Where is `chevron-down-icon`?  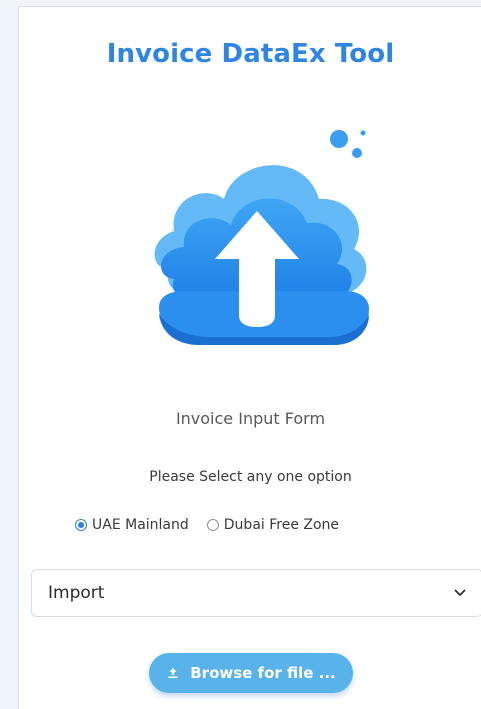 chevron-down-icon is located at coordinates (460, 593).